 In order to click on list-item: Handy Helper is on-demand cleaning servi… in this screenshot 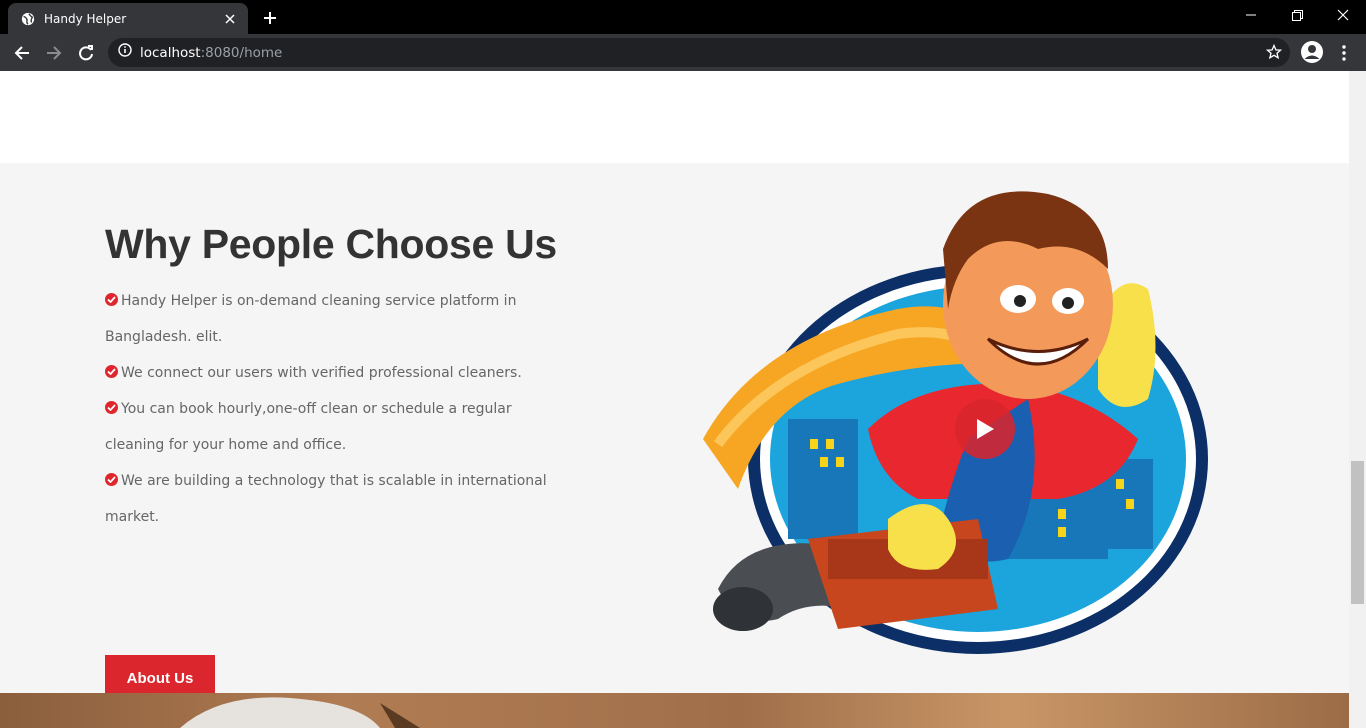, I will do `click(340, 319)`.